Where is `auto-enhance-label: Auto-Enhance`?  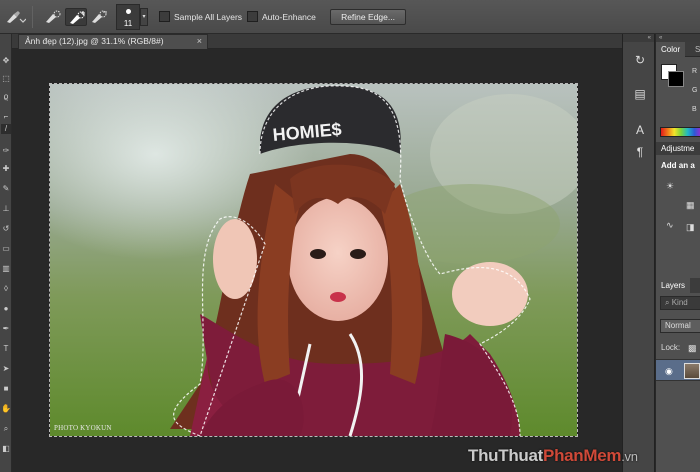 auto-enhance-label: Auto-Enhance is located at coordinates (289, 17).